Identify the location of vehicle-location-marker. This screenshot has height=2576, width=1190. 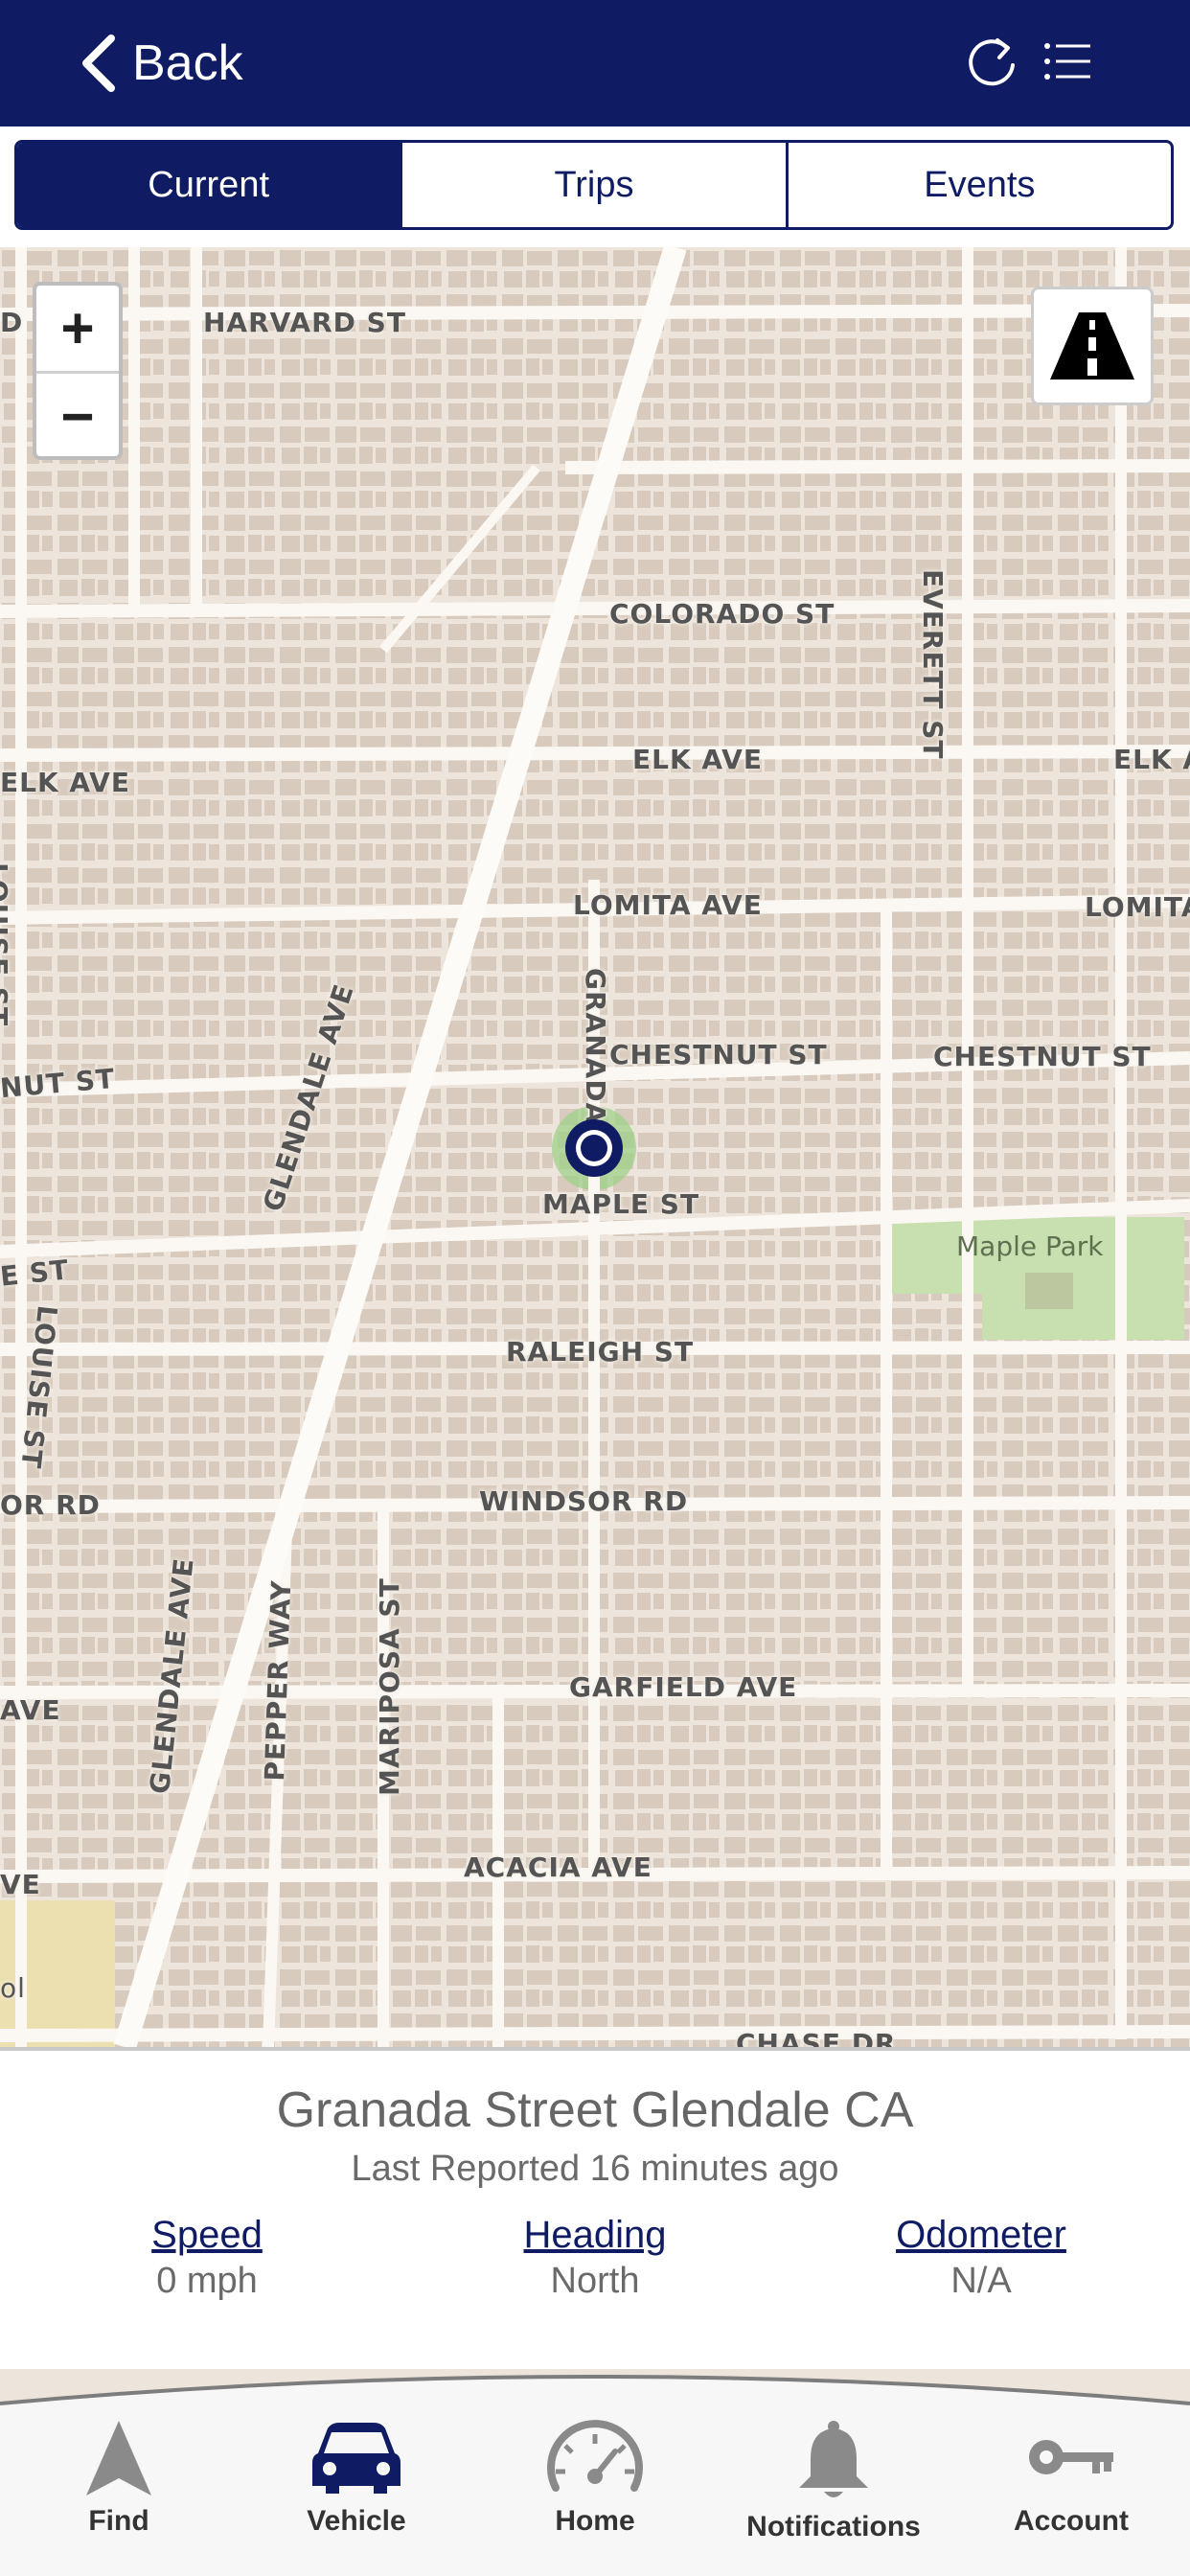
(594, 1148).